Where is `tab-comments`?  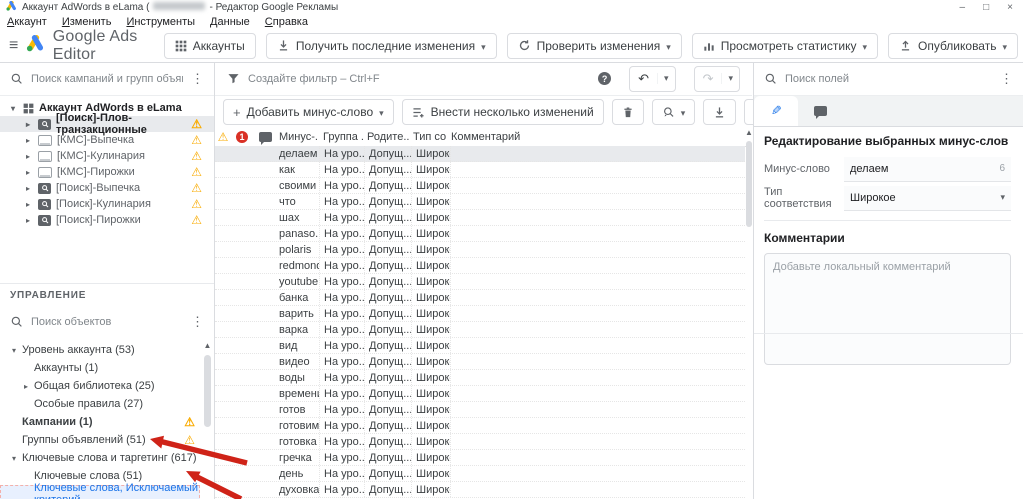 tab-comments is located at coordinates (820, 111).